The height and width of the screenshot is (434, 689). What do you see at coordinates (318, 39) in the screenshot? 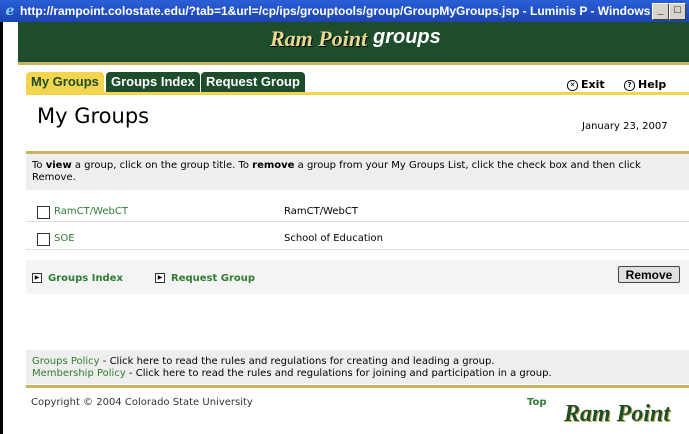
I see `rampoint-logo: Ram Point` at bounding box center [318, 39].